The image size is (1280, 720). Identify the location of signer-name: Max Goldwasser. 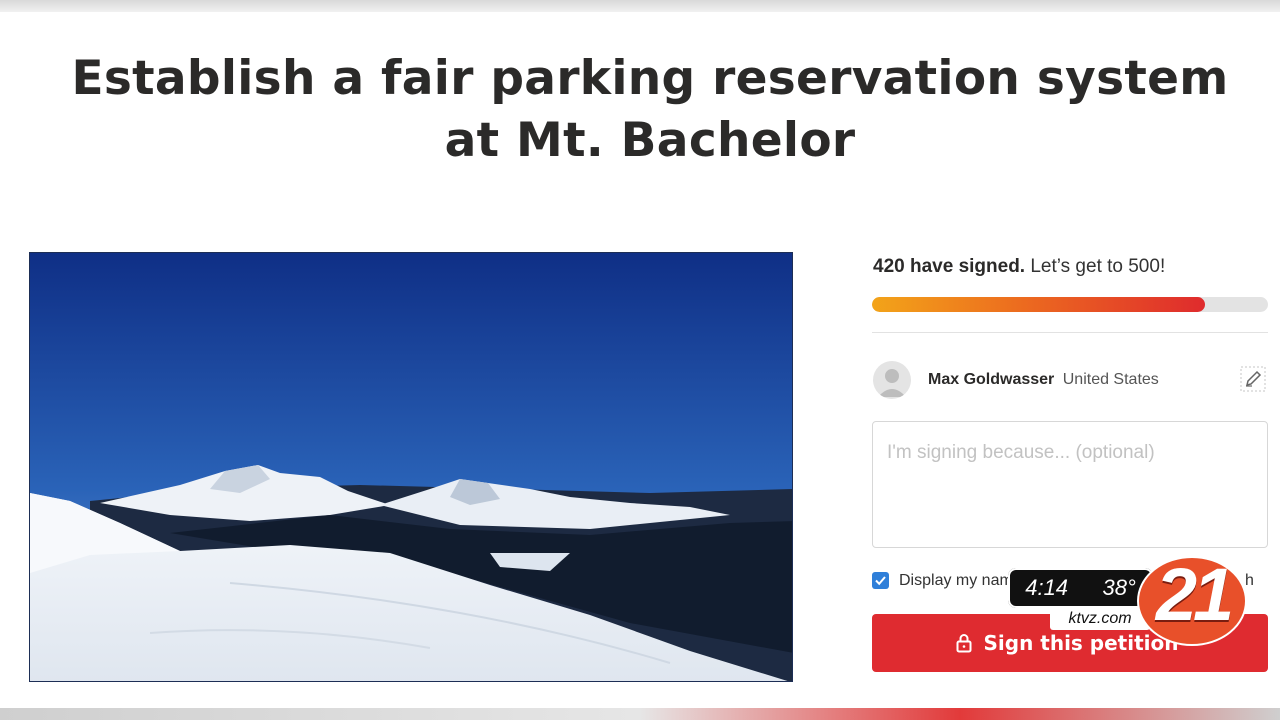
(991, 379).